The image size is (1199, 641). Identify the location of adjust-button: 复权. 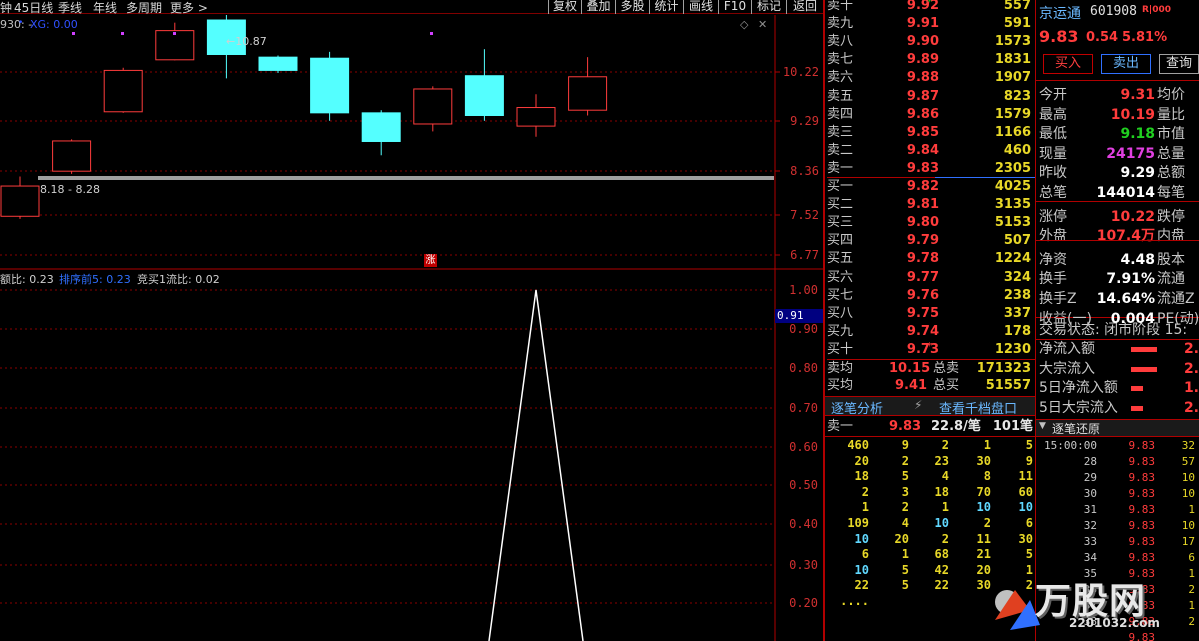
(564, 7).